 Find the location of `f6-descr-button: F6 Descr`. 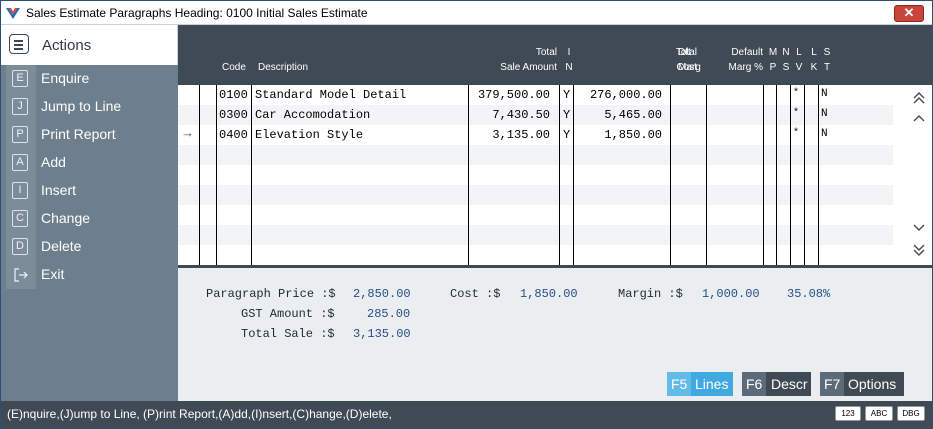

f6-descr-button: F6 Descr is located at coordinates (776, 384).